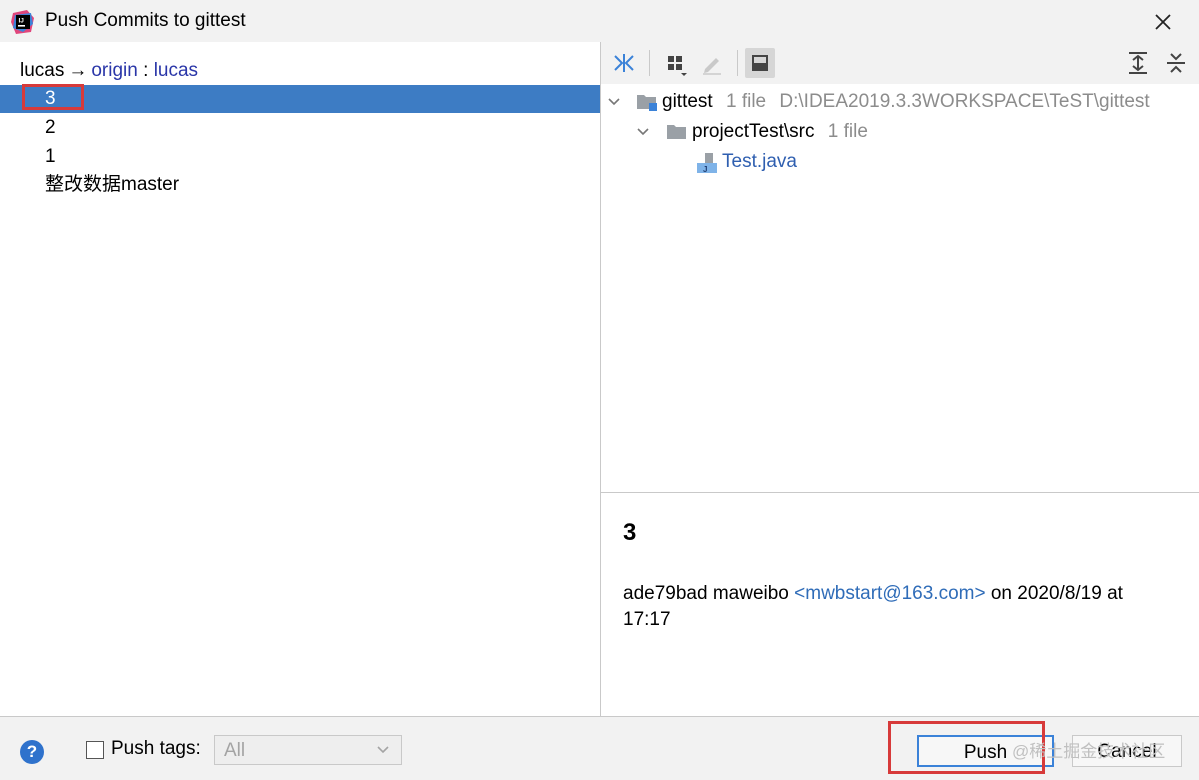 The image size is (1199, 780). What do you see at coordinates (599, 748) in the screenshot?
I see `dialog-footer: ? Push tags: All Push Cancel @稀土掘金技术社区` at bounding box center [599, 748].